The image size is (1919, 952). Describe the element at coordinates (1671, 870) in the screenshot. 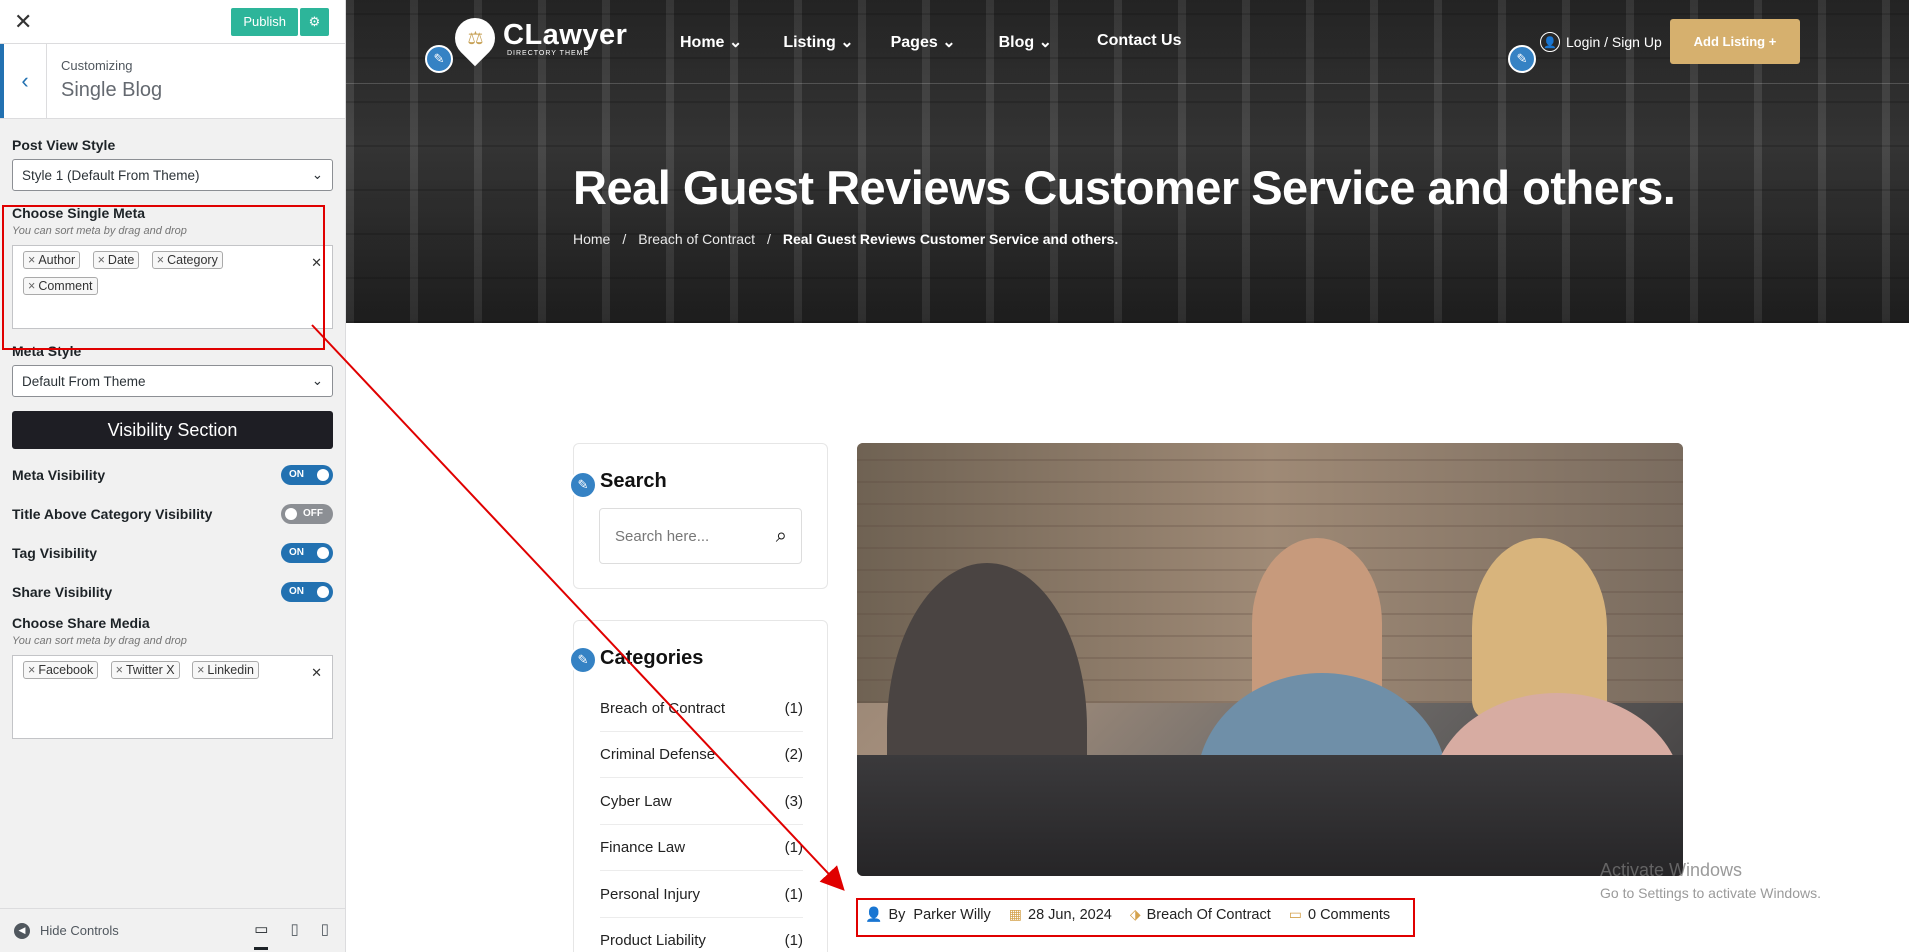

I see `watermark-line1: Activate Windows` at that location.